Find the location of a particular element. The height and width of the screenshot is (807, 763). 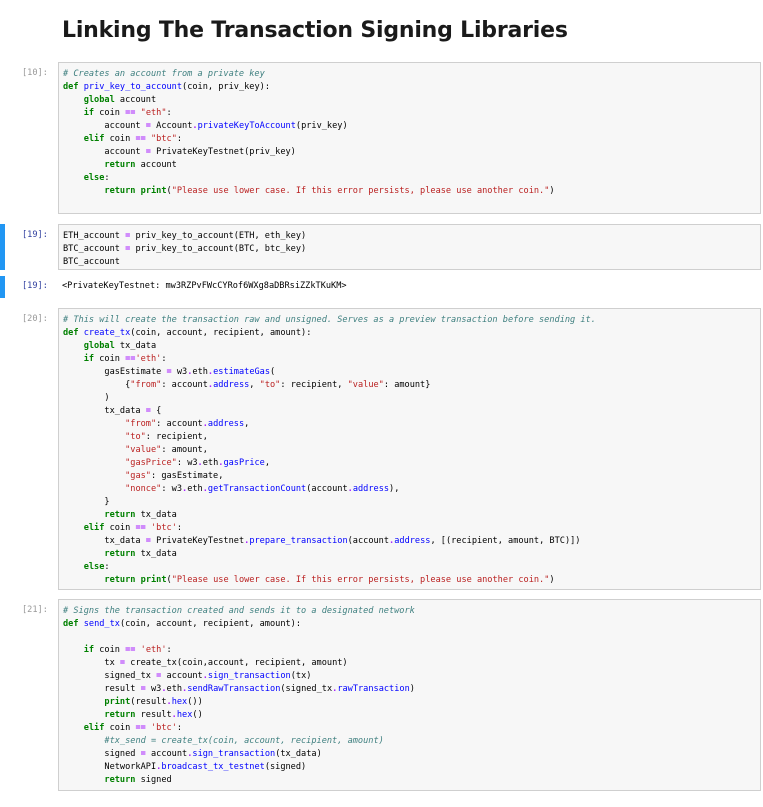

code-token: w3 is located at coordinates (153, 689).